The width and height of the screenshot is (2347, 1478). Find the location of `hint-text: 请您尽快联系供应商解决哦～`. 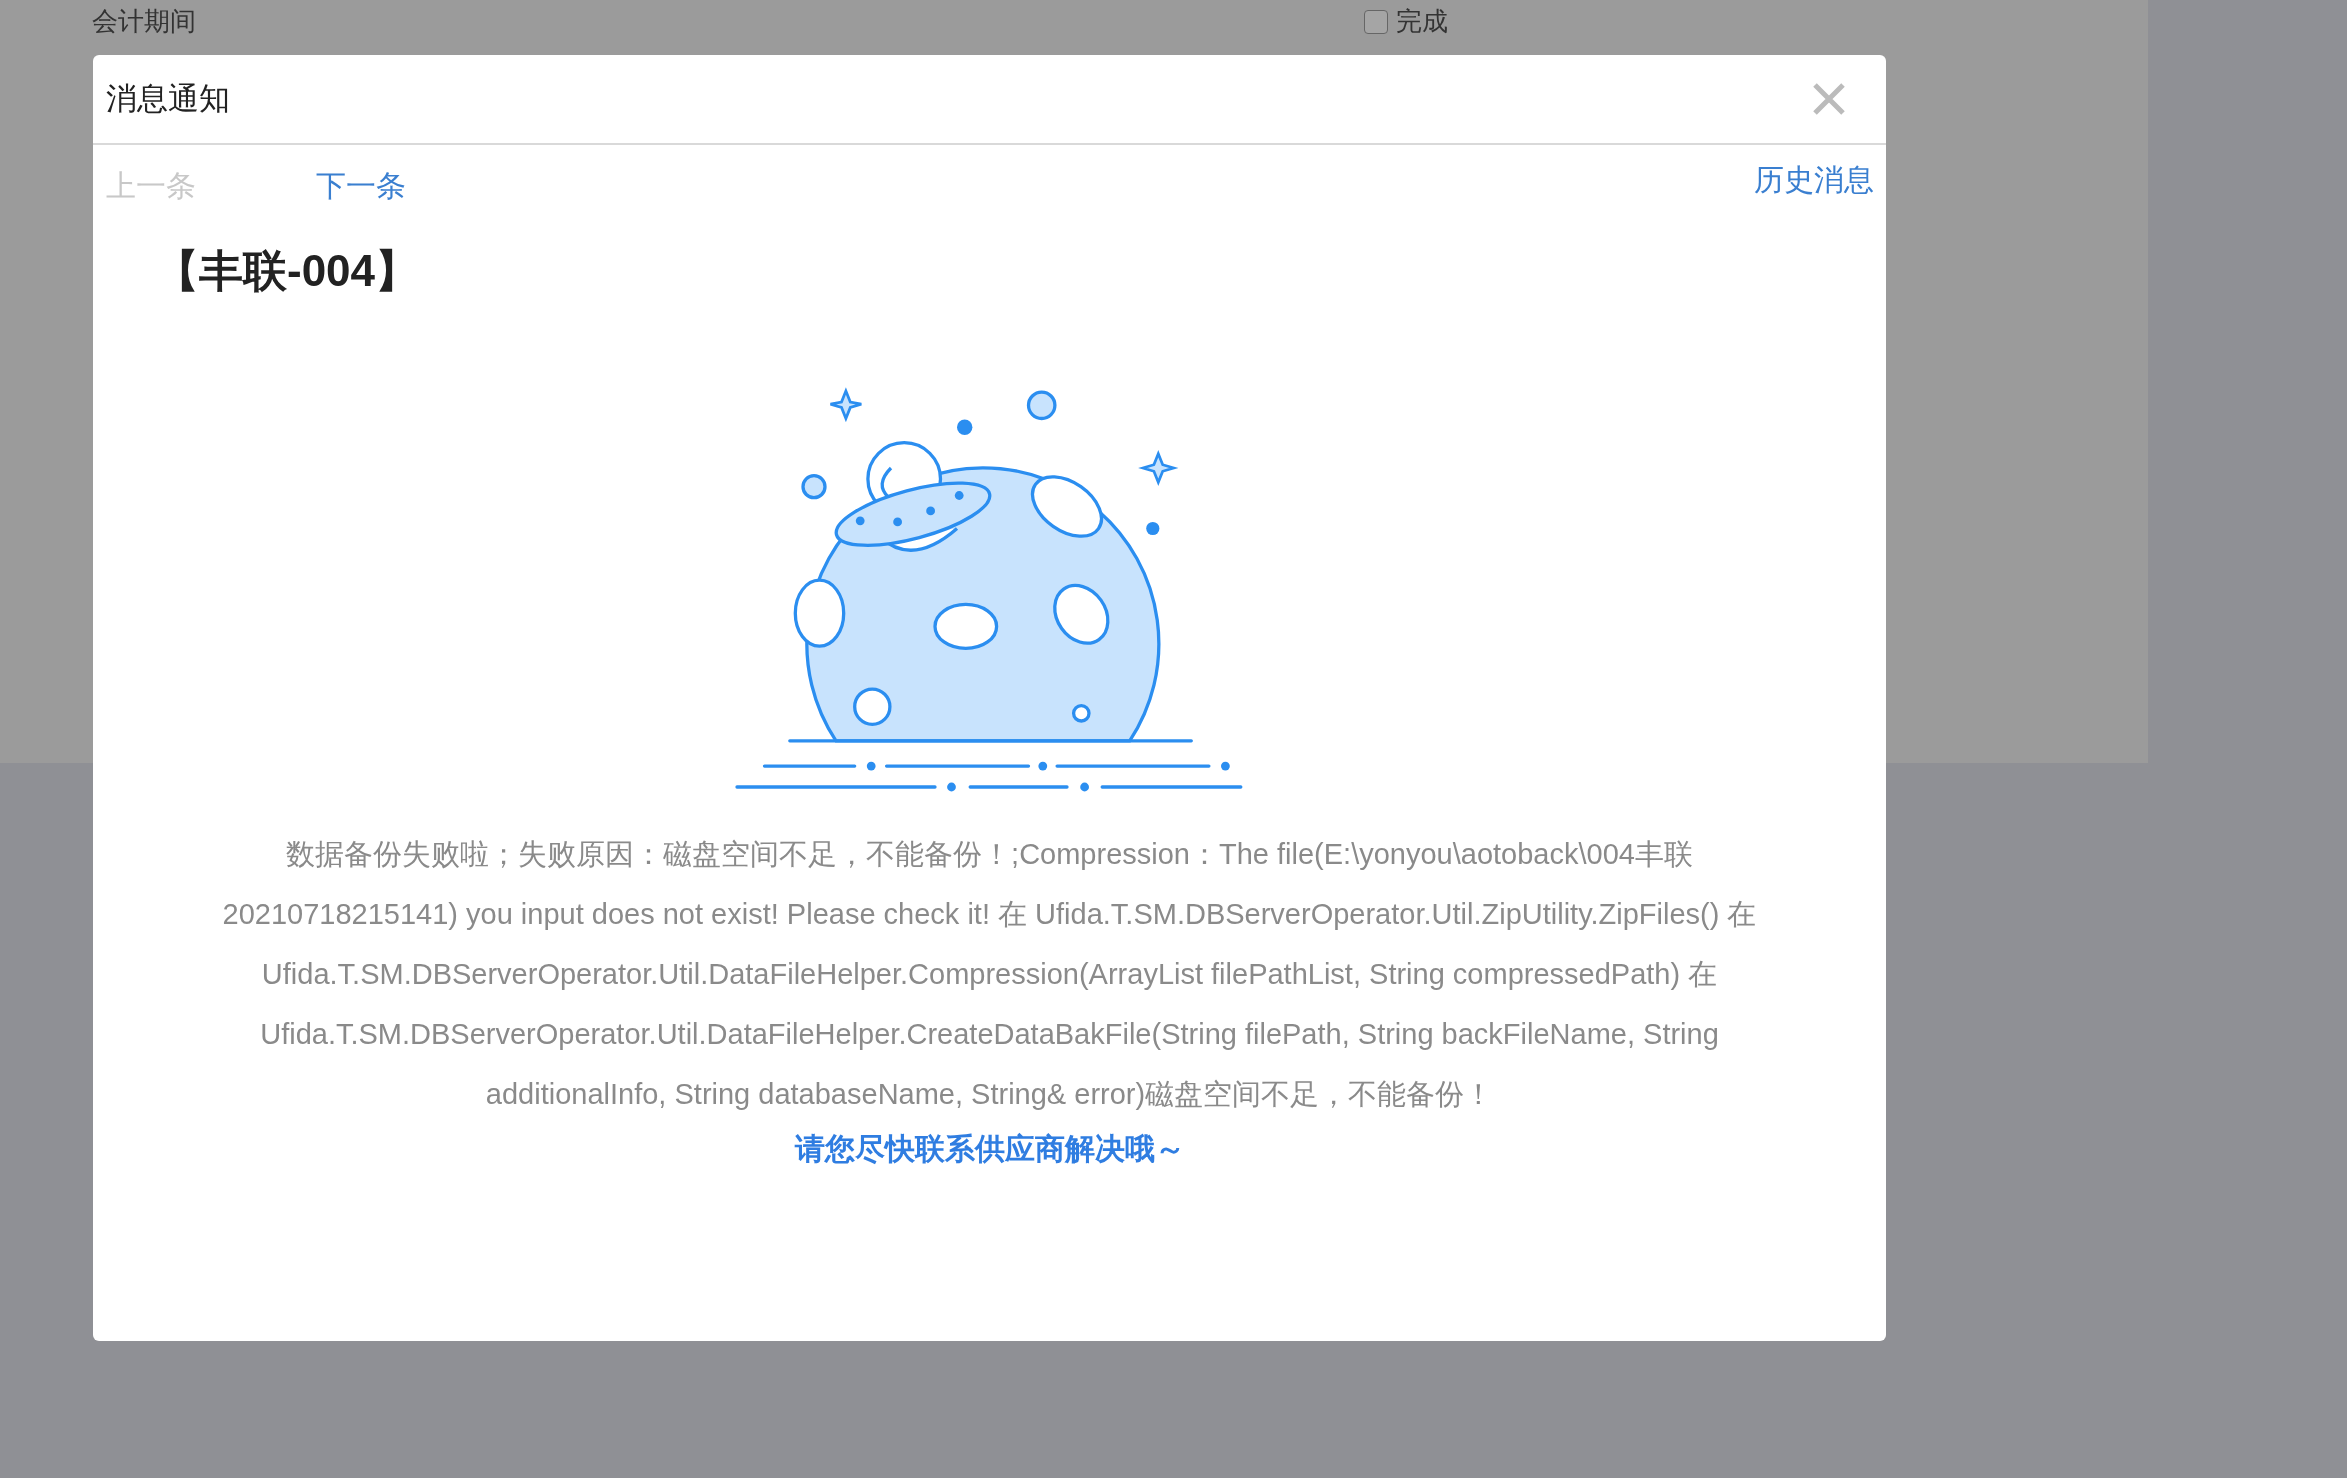

hint-text: 请您尽快联系供应商解决哦～ is located at coordinates (989, 1149).